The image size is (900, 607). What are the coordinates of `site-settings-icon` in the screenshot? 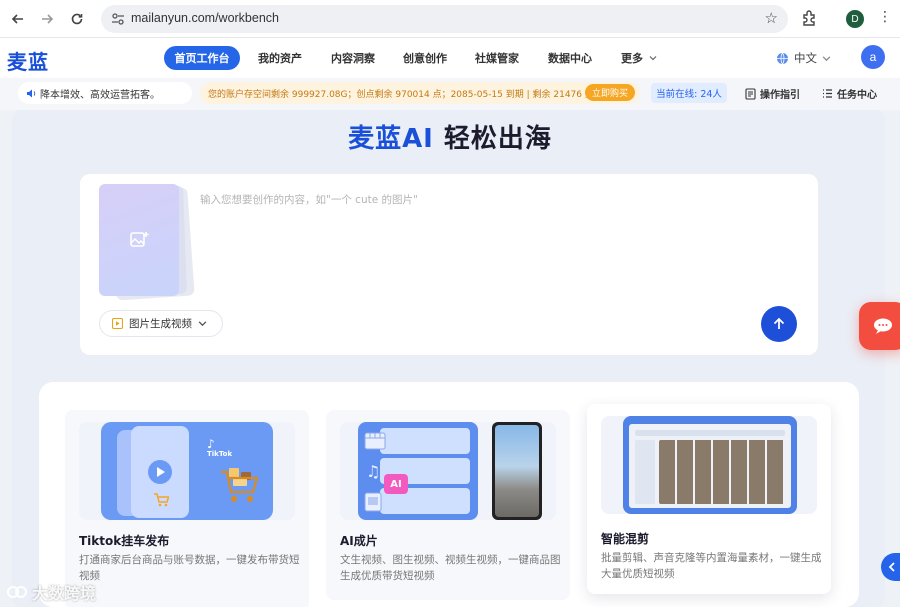 It's located at (118, 19).